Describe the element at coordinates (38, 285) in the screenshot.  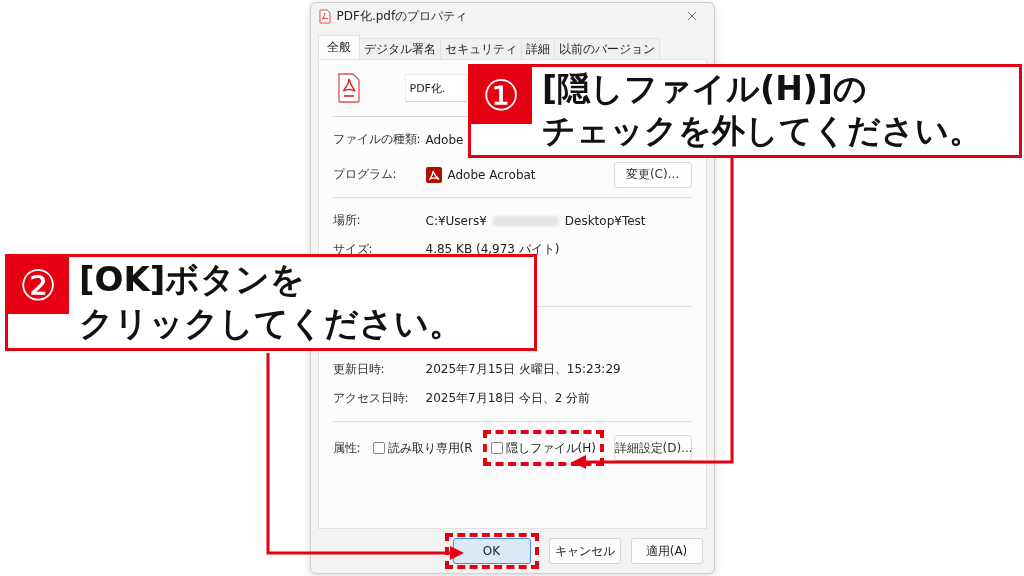
I see `step-number: ②` at that location.